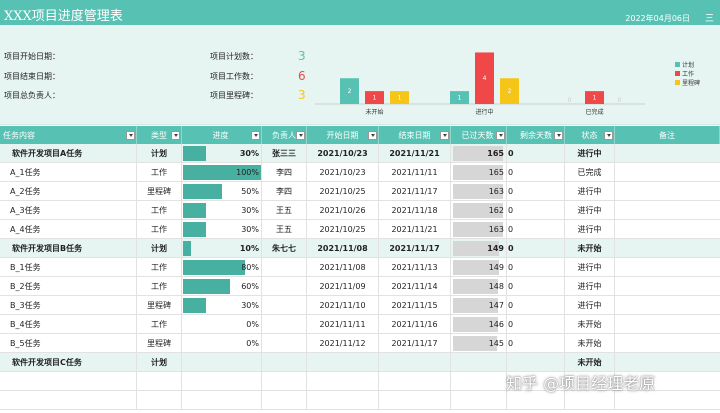 This screenshot has width=720, height=413. Describe the element at coordinates (68, 286) in the screenshot. I see `cell-task-name: B_2任务` at that location.